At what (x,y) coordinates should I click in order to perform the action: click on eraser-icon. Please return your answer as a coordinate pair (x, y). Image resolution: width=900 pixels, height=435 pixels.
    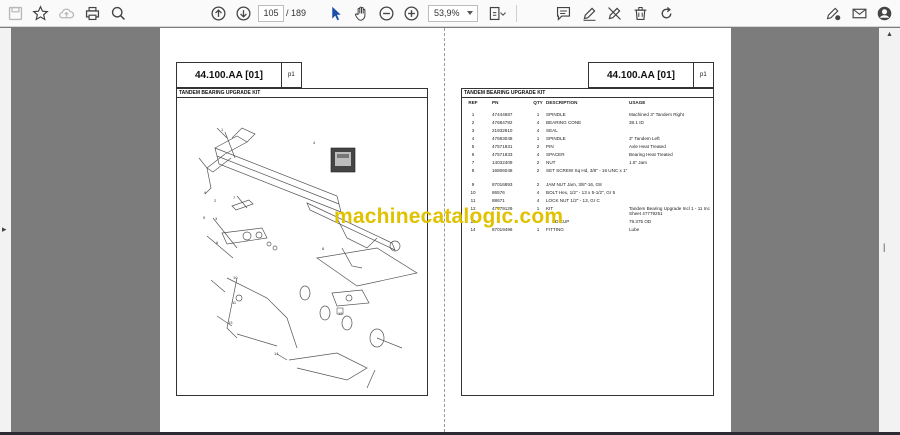
    Looking at the image, I should click on (614, 13).